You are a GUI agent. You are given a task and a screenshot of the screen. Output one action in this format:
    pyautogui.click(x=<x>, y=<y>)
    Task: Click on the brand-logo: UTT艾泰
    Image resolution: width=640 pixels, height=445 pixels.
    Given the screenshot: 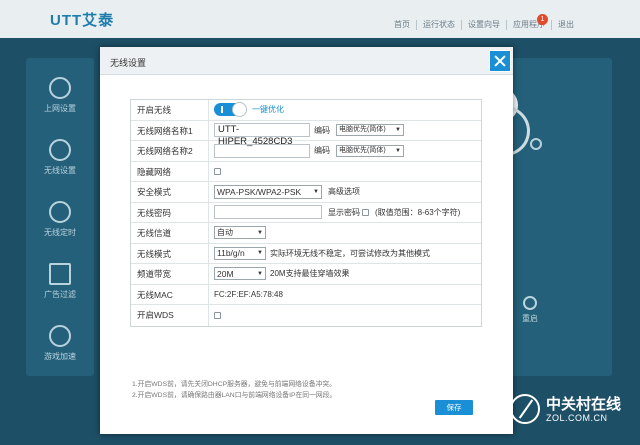 What is the action you would take?
    pyautogui.click(x=82, y=20)
    